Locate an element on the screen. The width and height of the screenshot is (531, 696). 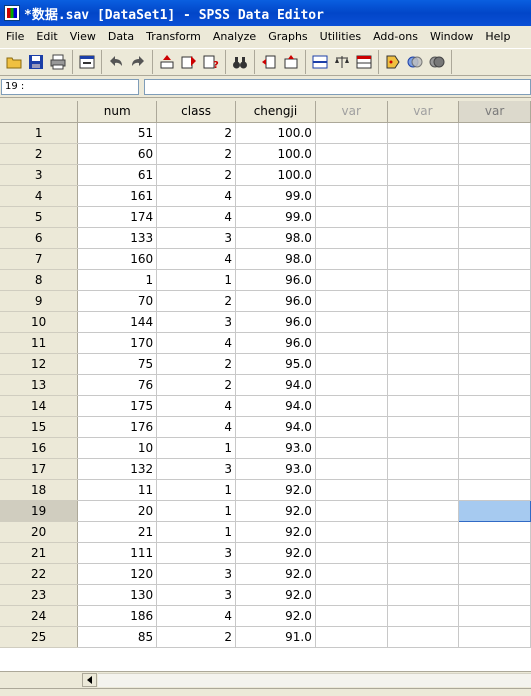
cell-value-field is located at coordinates (337, 87).